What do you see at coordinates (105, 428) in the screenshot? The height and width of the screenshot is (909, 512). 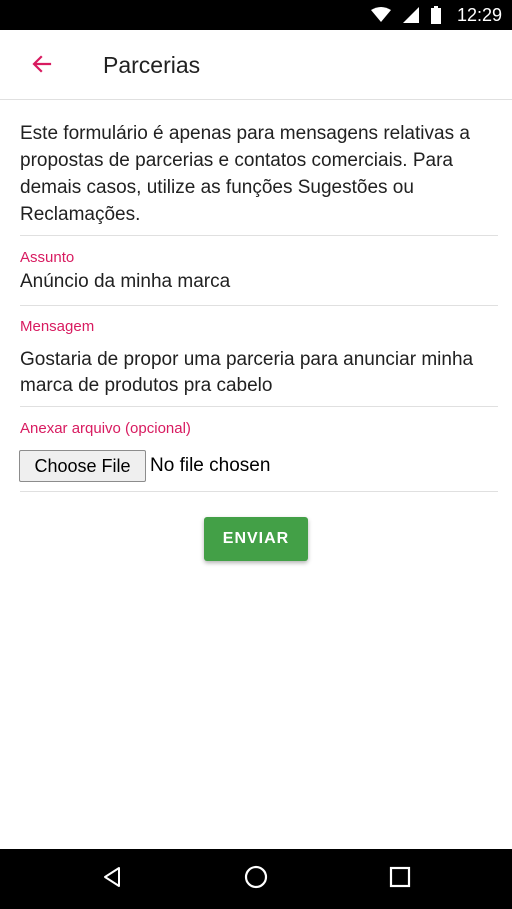 I see `attachment-label: Anexar arquivo (opcional)` at bounding box center [105, 428].